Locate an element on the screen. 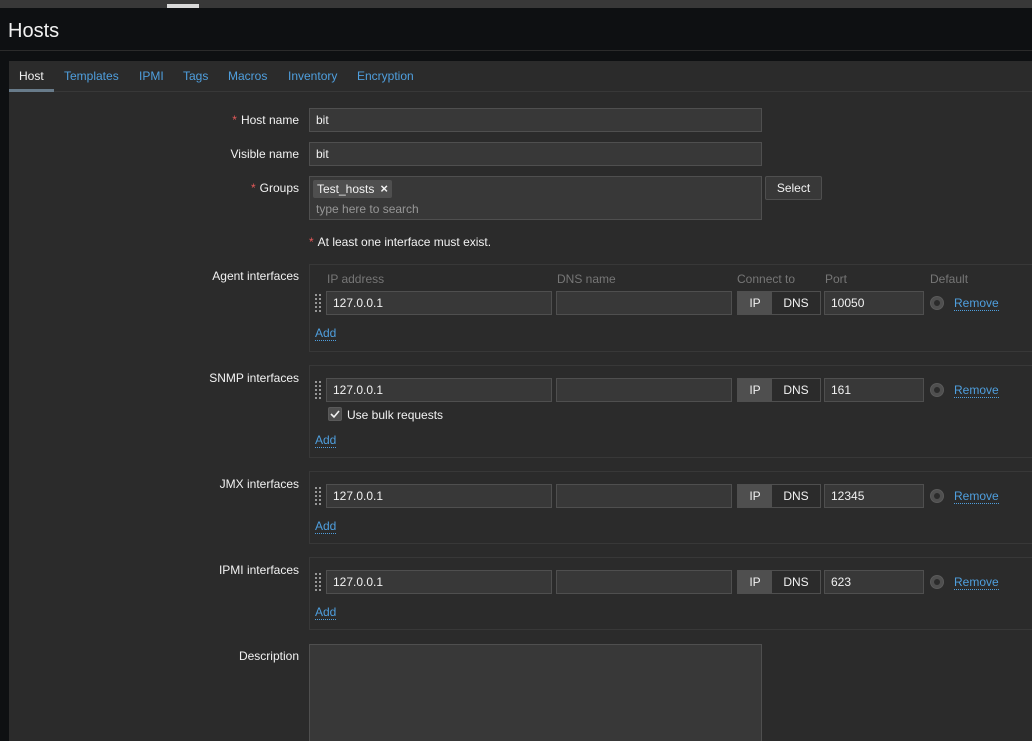 The image size is (1032, 741). visible-name-label: Visible name is located at coordinates (264, 154).